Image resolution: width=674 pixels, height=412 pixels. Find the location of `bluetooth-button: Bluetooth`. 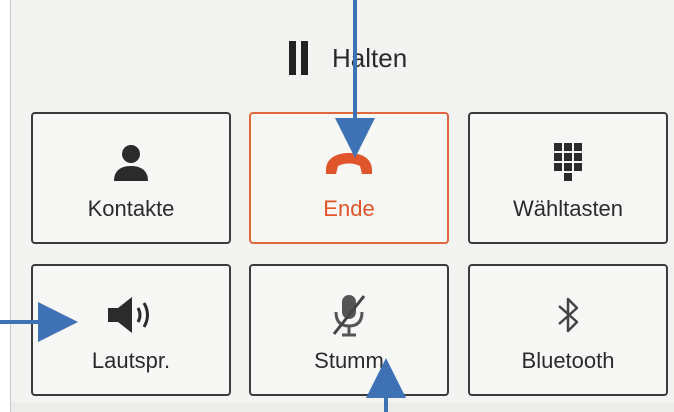

bluetooth-button: Bluetooth is located at coordinates (568, 330).